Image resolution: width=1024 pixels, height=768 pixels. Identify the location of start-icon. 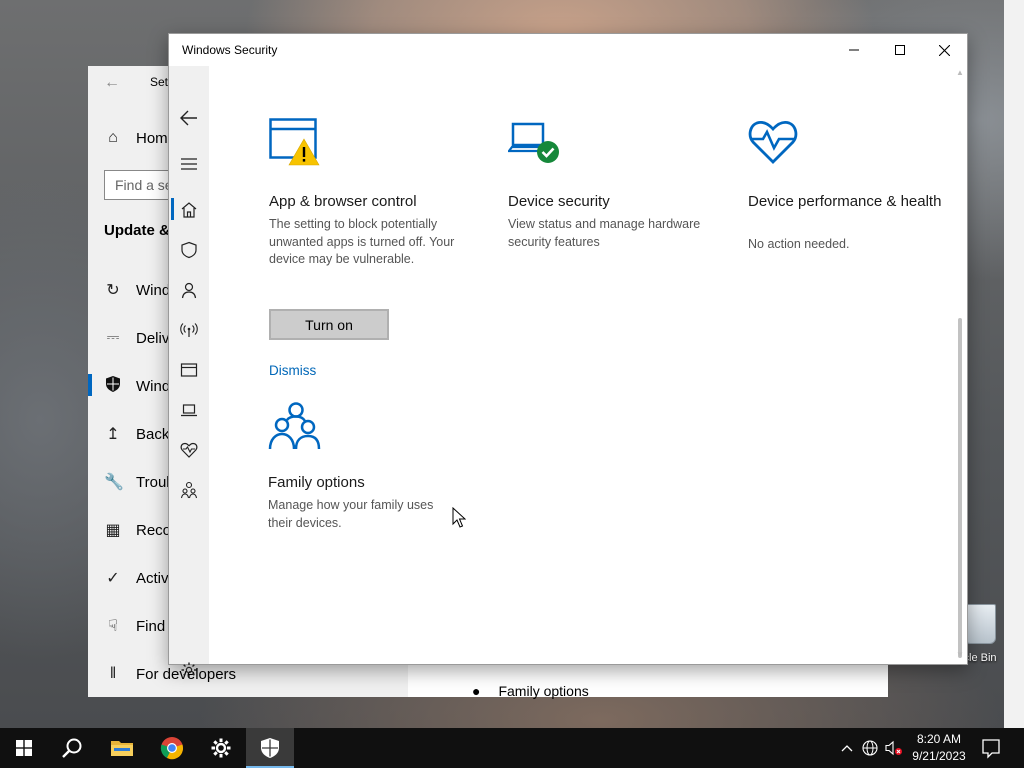
(24, 748).